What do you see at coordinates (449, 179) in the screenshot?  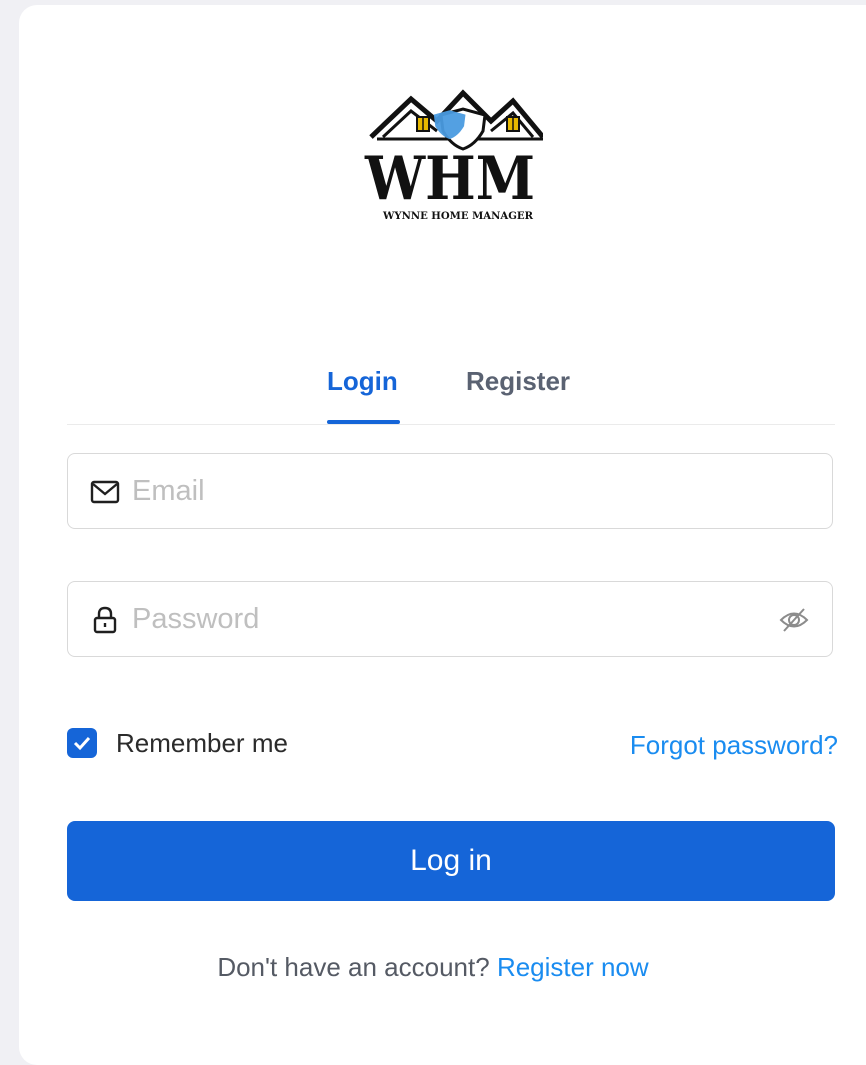 I see `logo-wordmark: WHM` at bounding box center [449, 179].